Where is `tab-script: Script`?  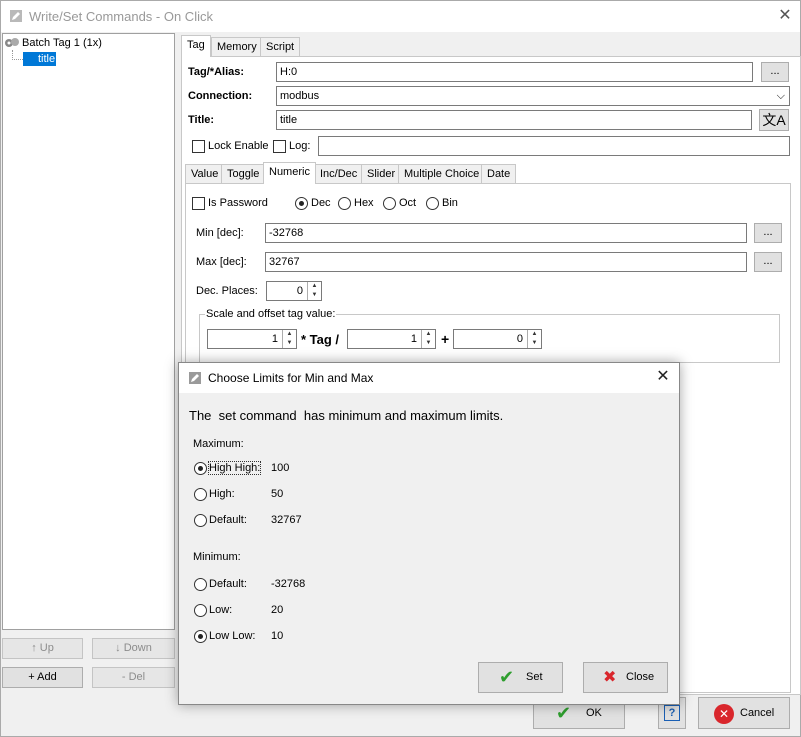 tab-script: Script is located at coordinates (280, 47).